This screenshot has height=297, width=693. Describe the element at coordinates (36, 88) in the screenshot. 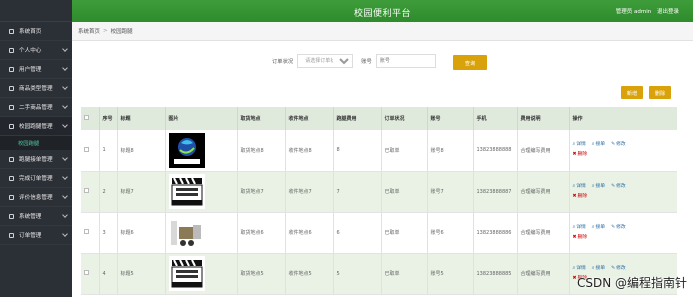

I see `sidebar-item: 商品类型管理` at that location.